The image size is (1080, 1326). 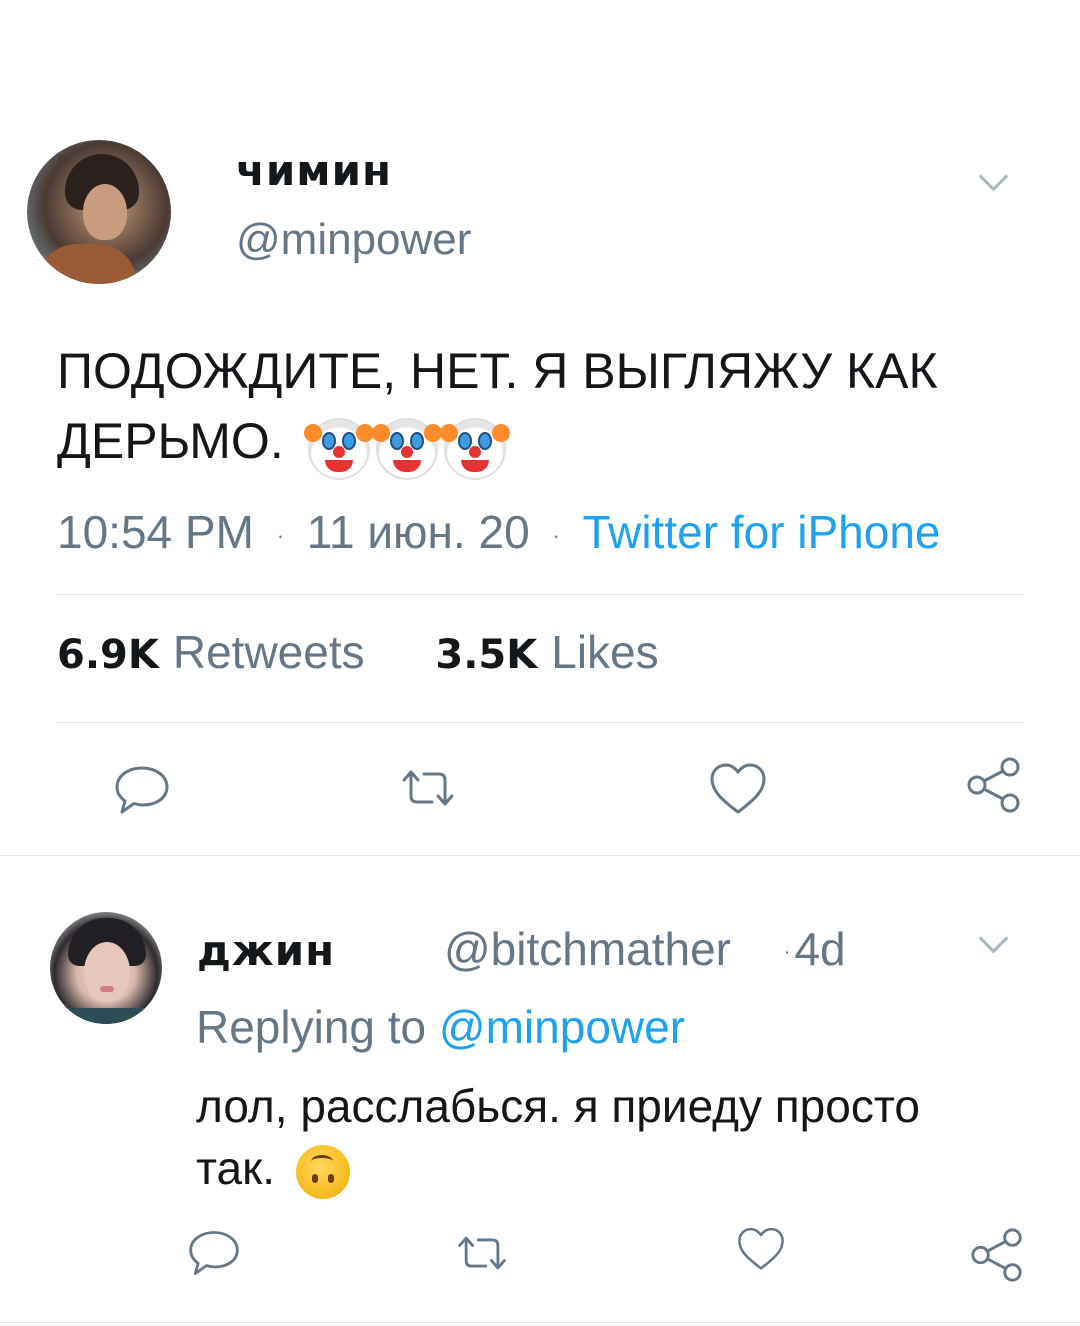 I want to click on emoji-group, so click(x=407, y=445).